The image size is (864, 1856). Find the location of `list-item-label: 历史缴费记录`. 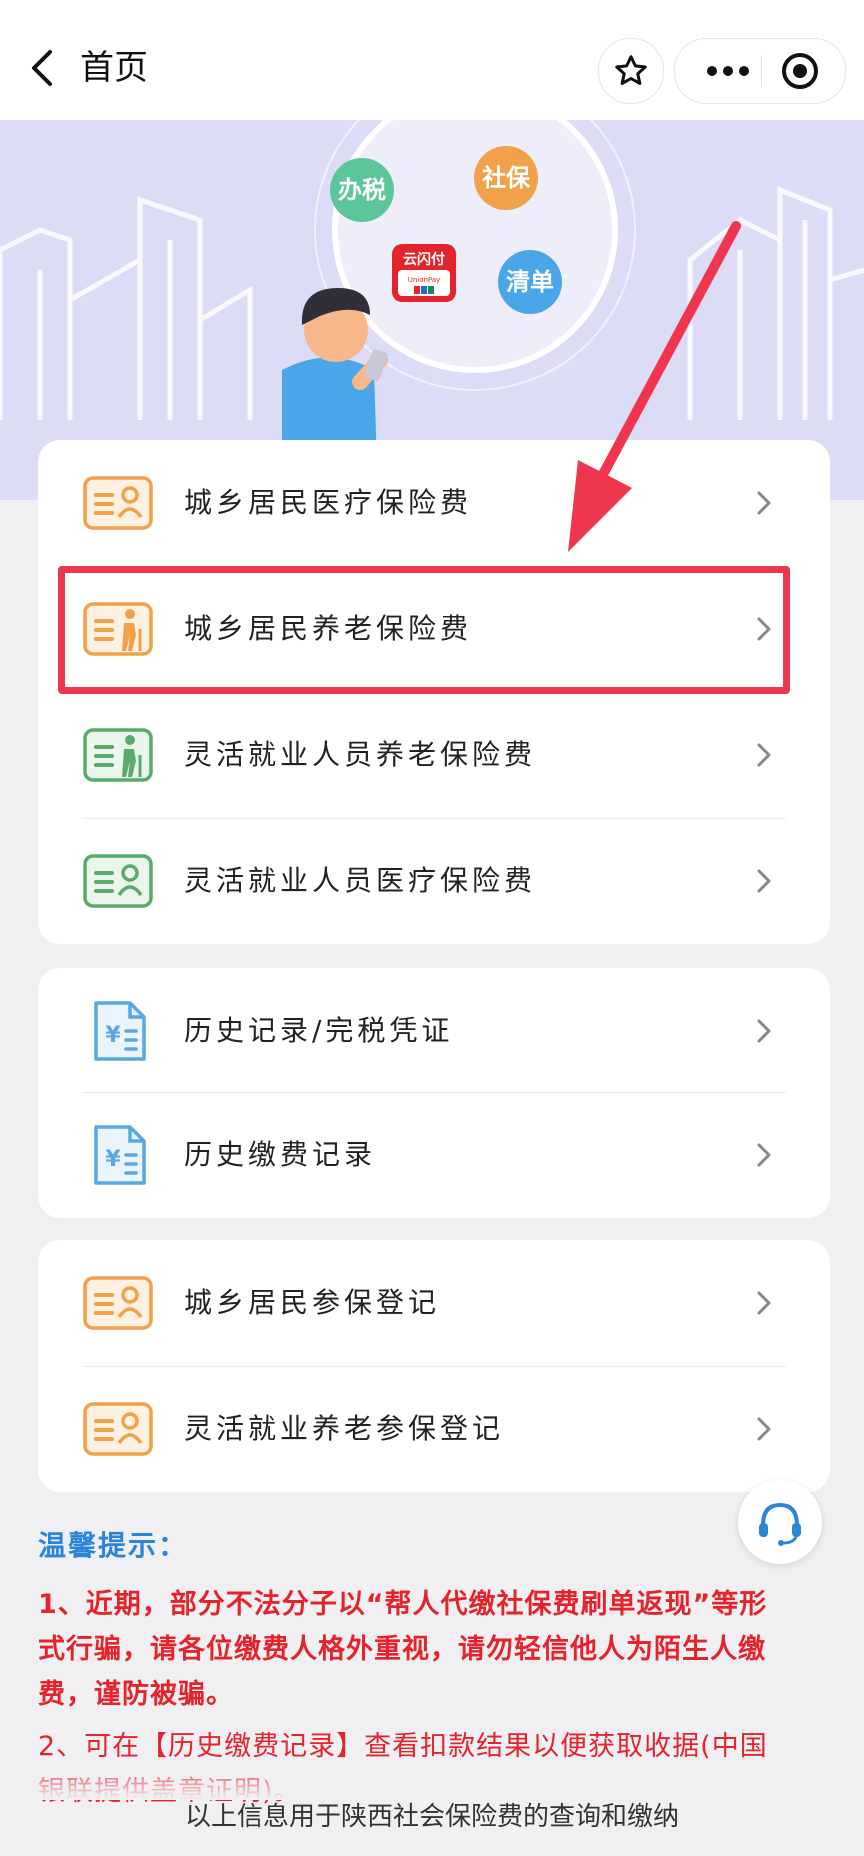

list-item-label: 历史缴费记录 is located at coordinates (280, 1154).